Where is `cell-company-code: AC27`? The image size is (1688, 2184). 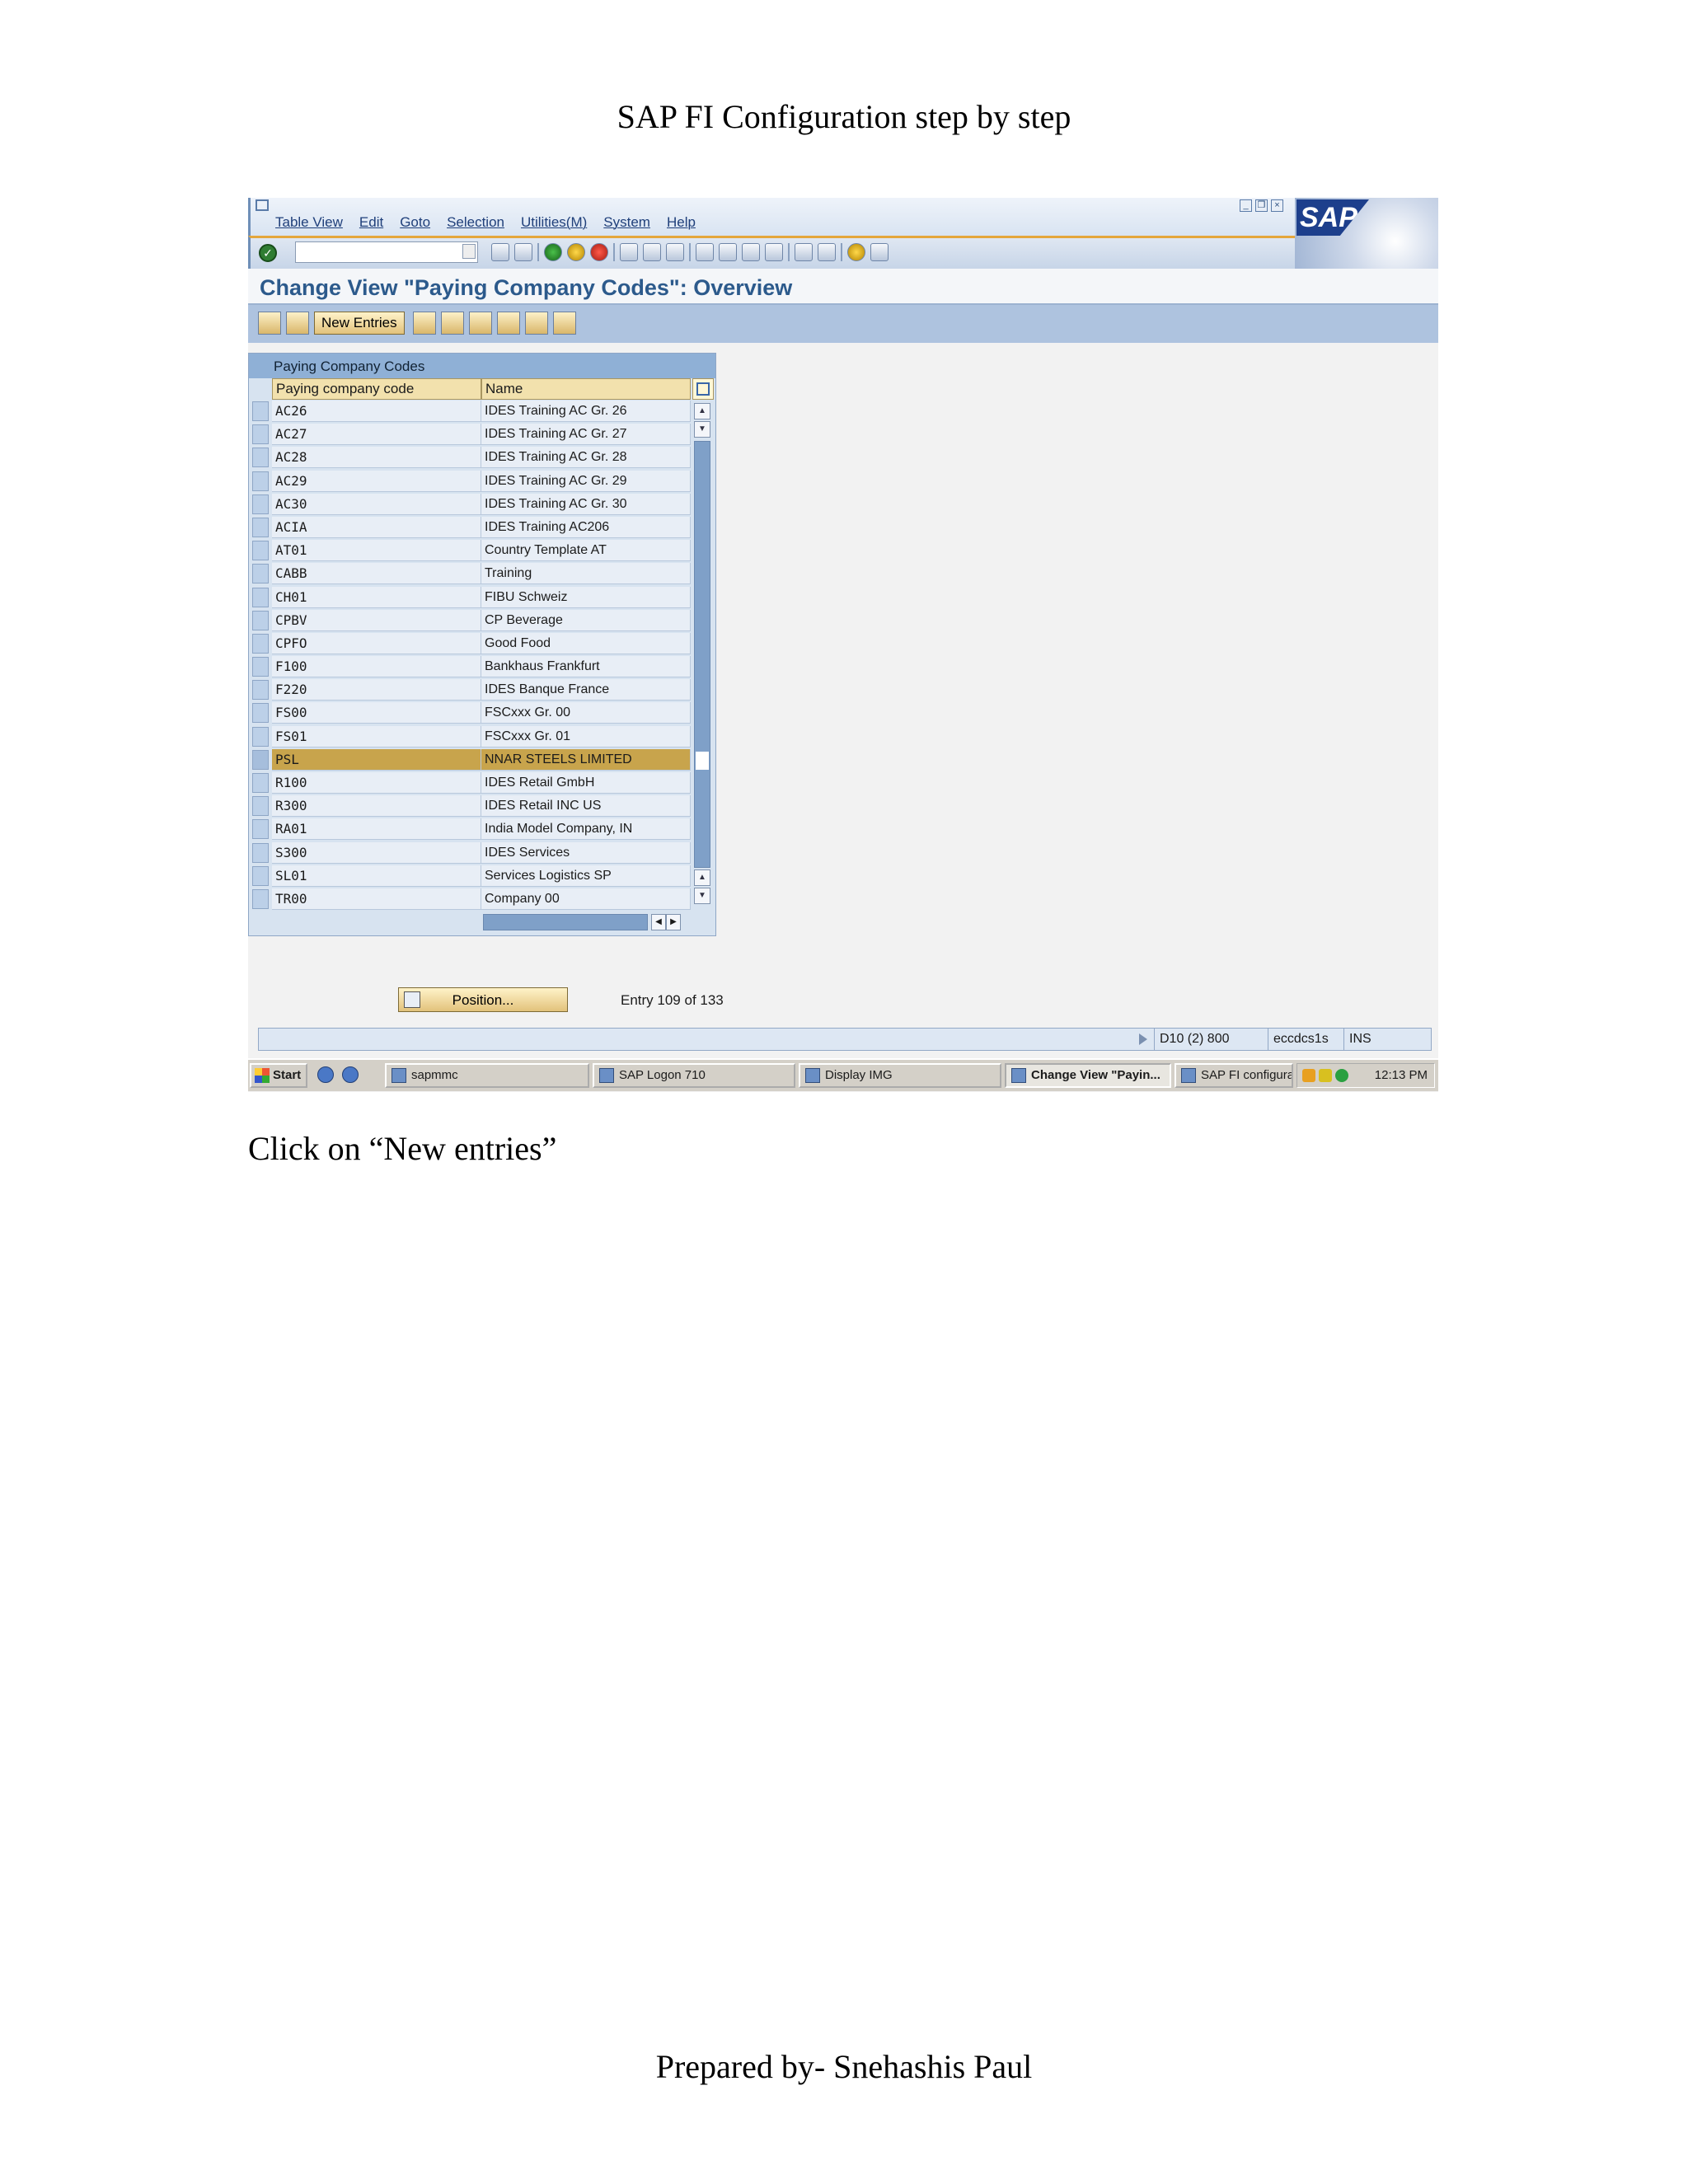 cell-company-code: AC27 is located at coordinates (376, 435).